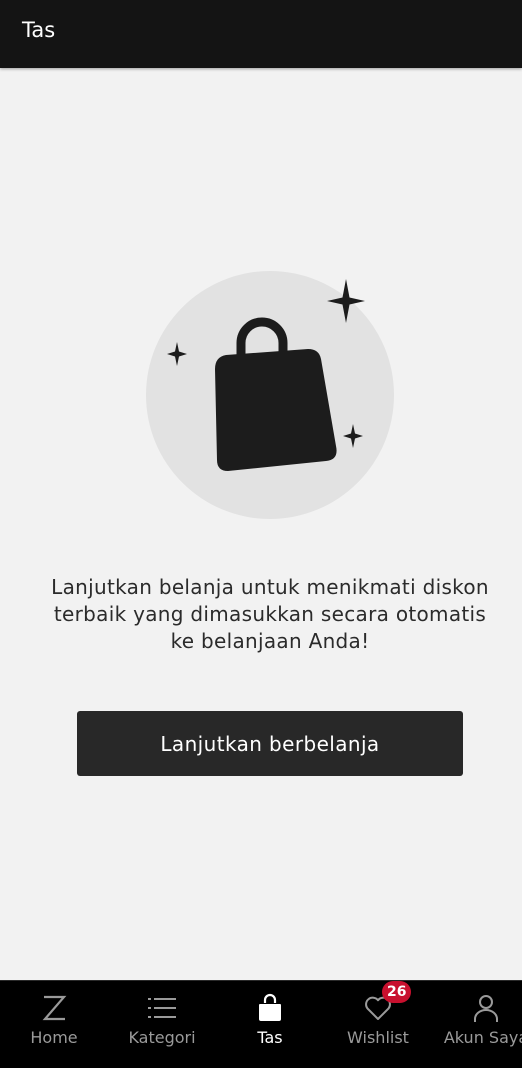  I want to click on continue-shopping-button: Lanjutkan berbelanja, so click(270, 743).